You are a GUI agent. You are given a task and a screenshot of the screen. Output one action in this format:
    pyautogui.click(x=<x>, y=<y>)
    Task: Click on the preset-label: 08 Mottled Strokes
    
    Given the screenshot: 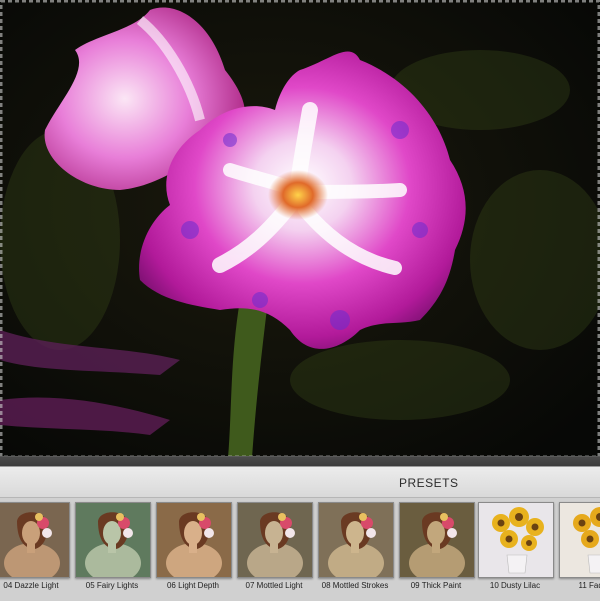 What is the action you would take?
    pyautogui.click(x=355, y=585)
    